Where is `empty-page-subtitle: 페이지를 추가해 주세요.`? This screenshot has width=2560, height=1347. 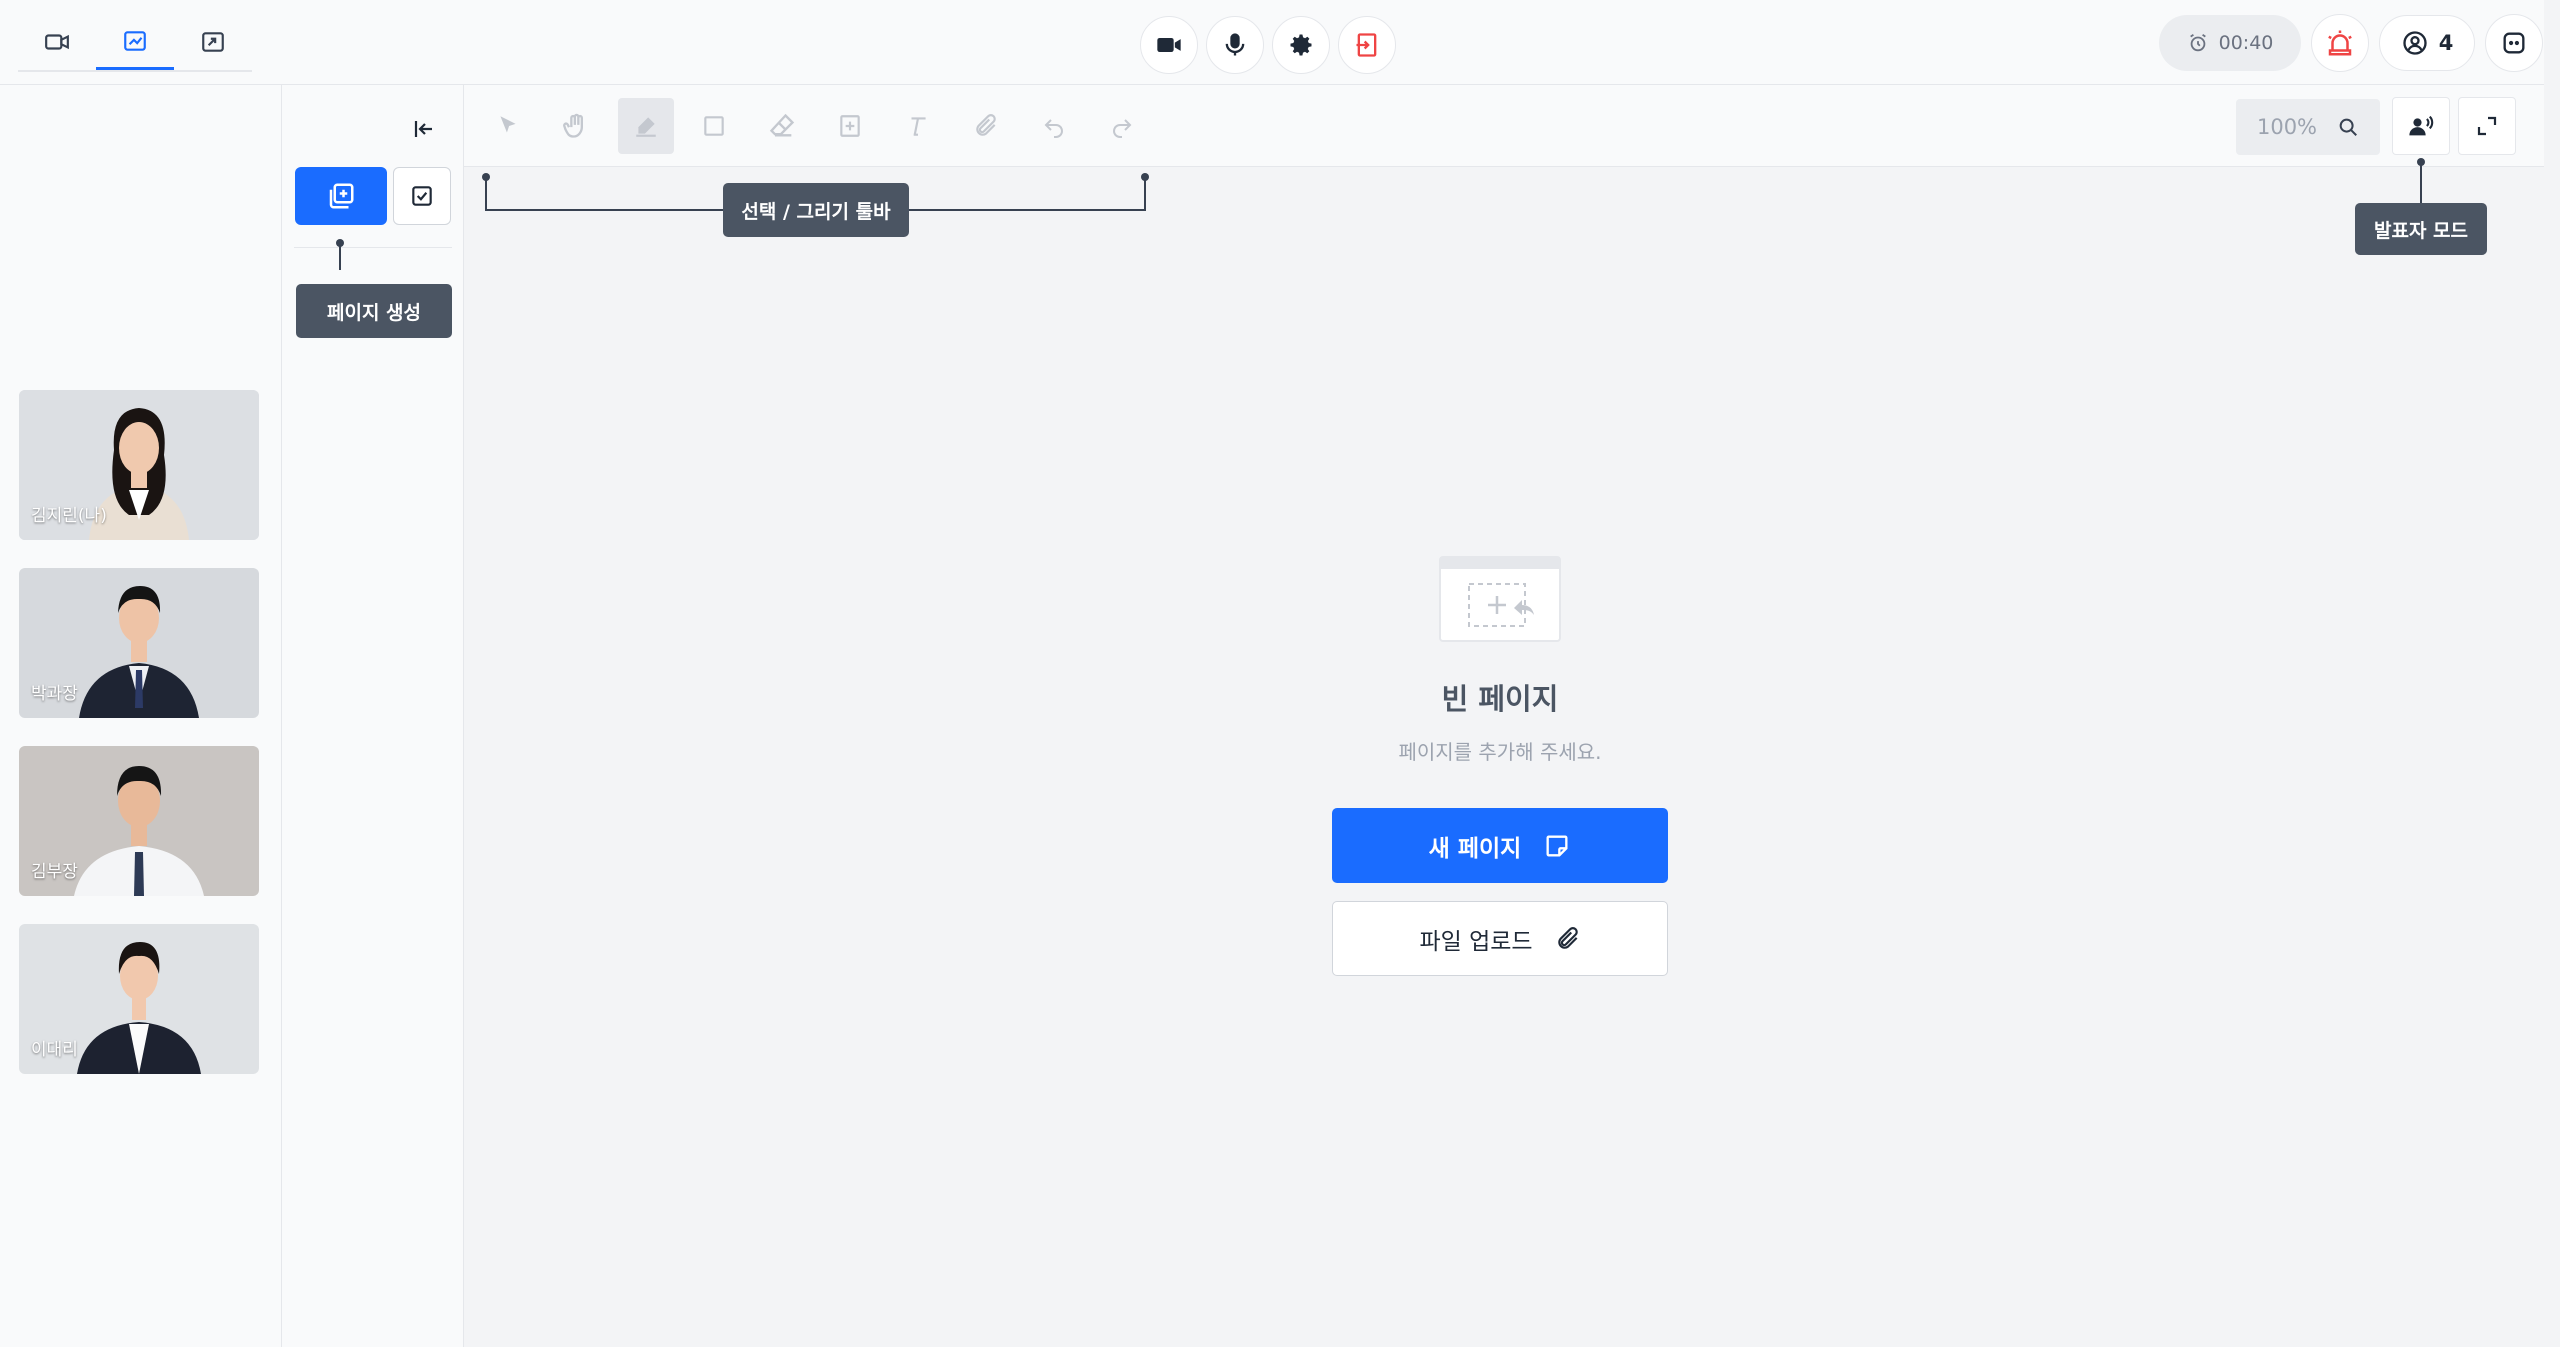 empty-page-subtitle: 페이지를 추가해 주세요. is located at coordinates (1500, 752).